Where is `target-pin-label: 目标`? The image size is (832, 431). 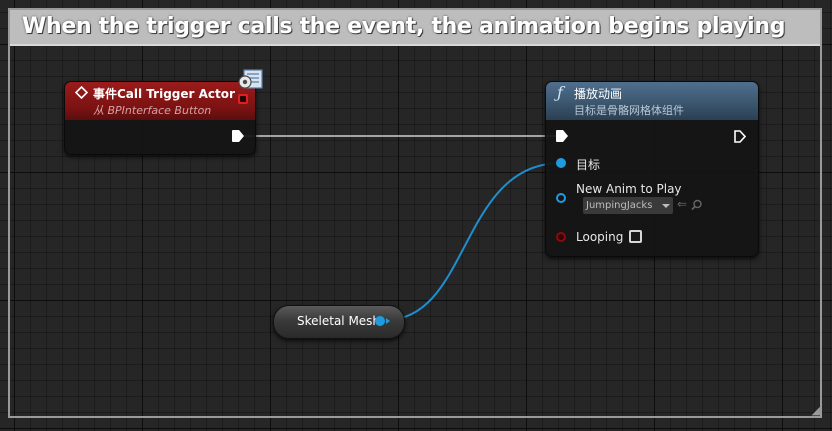
target-pin-label: 目标 is located at coordinates (588, 165).